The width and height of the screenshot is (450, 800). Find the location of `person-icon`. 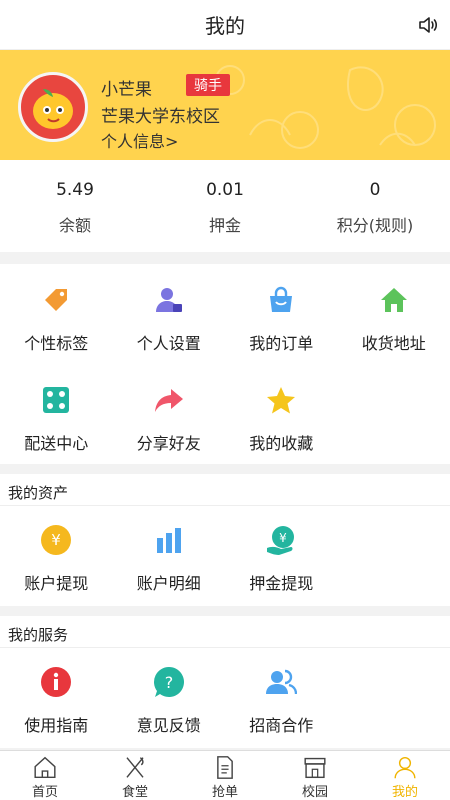

person-icon is located at coordinates (405, 767).